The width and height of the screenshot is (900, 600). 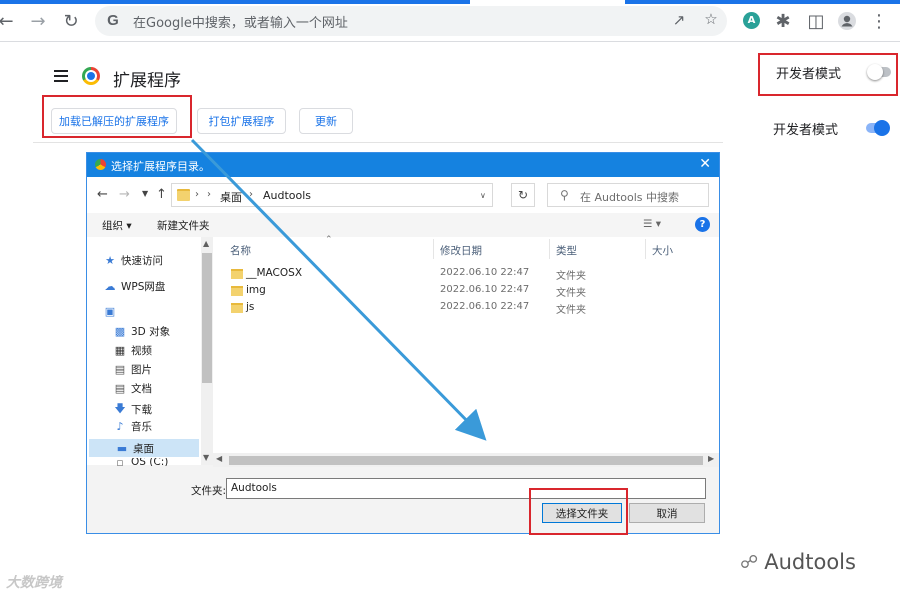 I want to click on file-row: __MACOSX 2022.06.10 22:47 文件夹, so click(x=466, y=274).